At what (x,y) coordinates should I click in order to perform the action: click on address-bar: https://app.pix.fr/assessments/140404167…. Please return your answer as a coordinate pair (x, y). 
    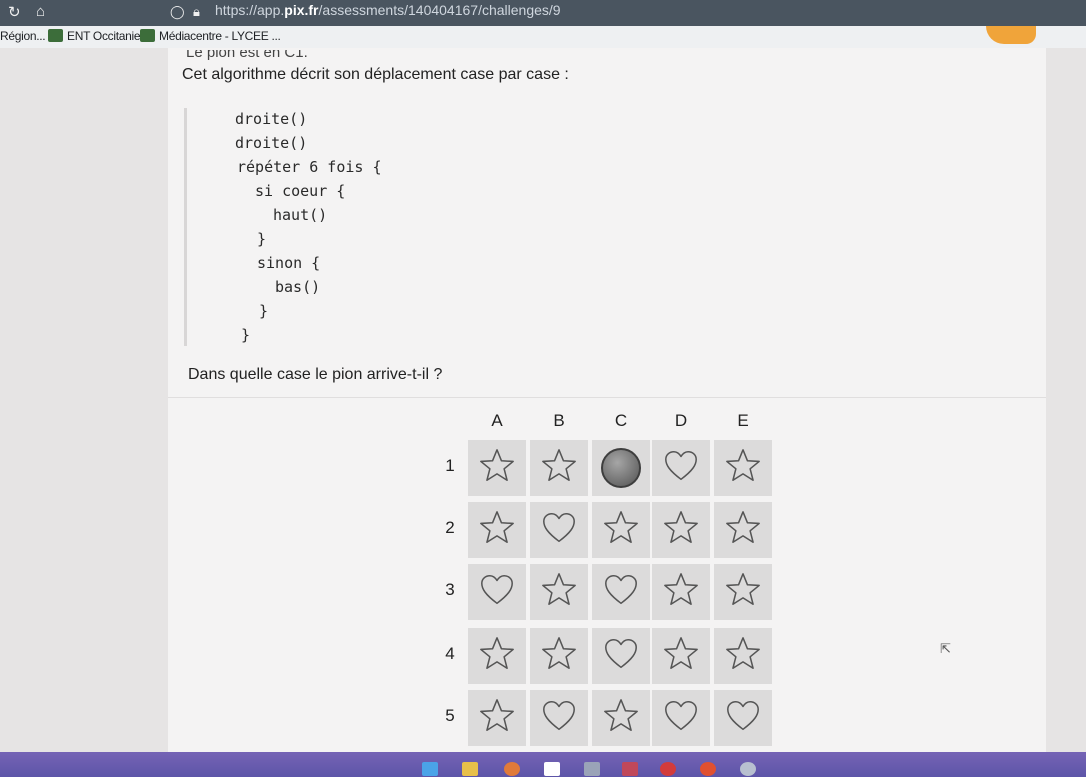
    Looking at the image, I should click on (388, 10).